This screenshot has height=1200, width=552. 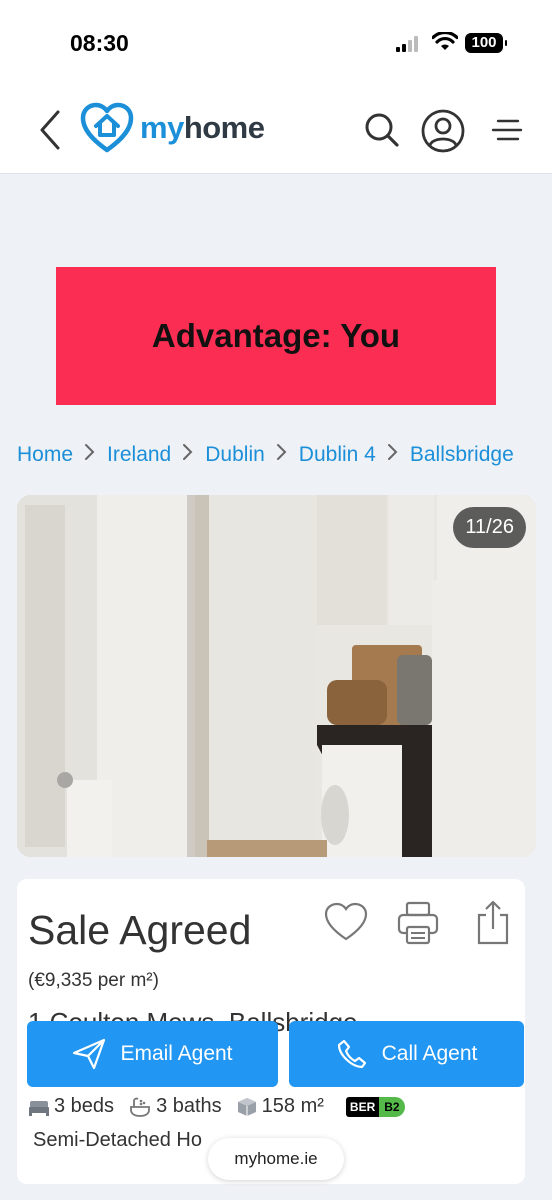 What do you see at coordinates (409, 44) in the screenshot?
I see `cellular-signal-icon` at bounding box center [409, 44].